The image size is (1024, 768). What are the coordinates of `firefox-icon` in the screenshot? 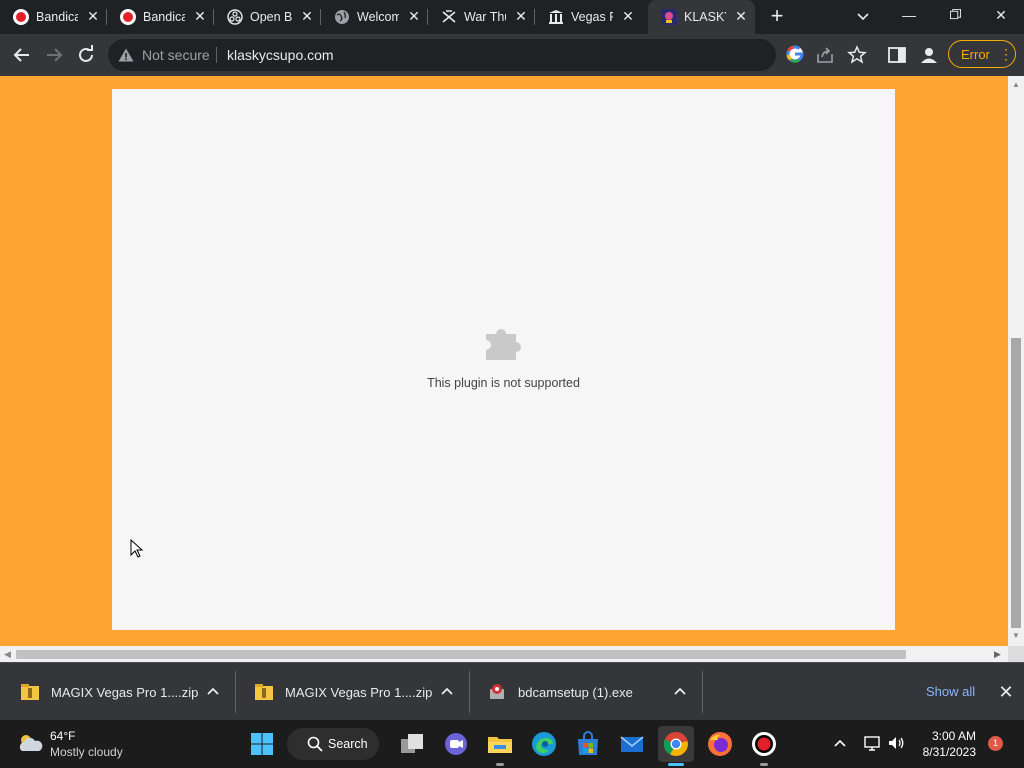 It's located at (720, 744).